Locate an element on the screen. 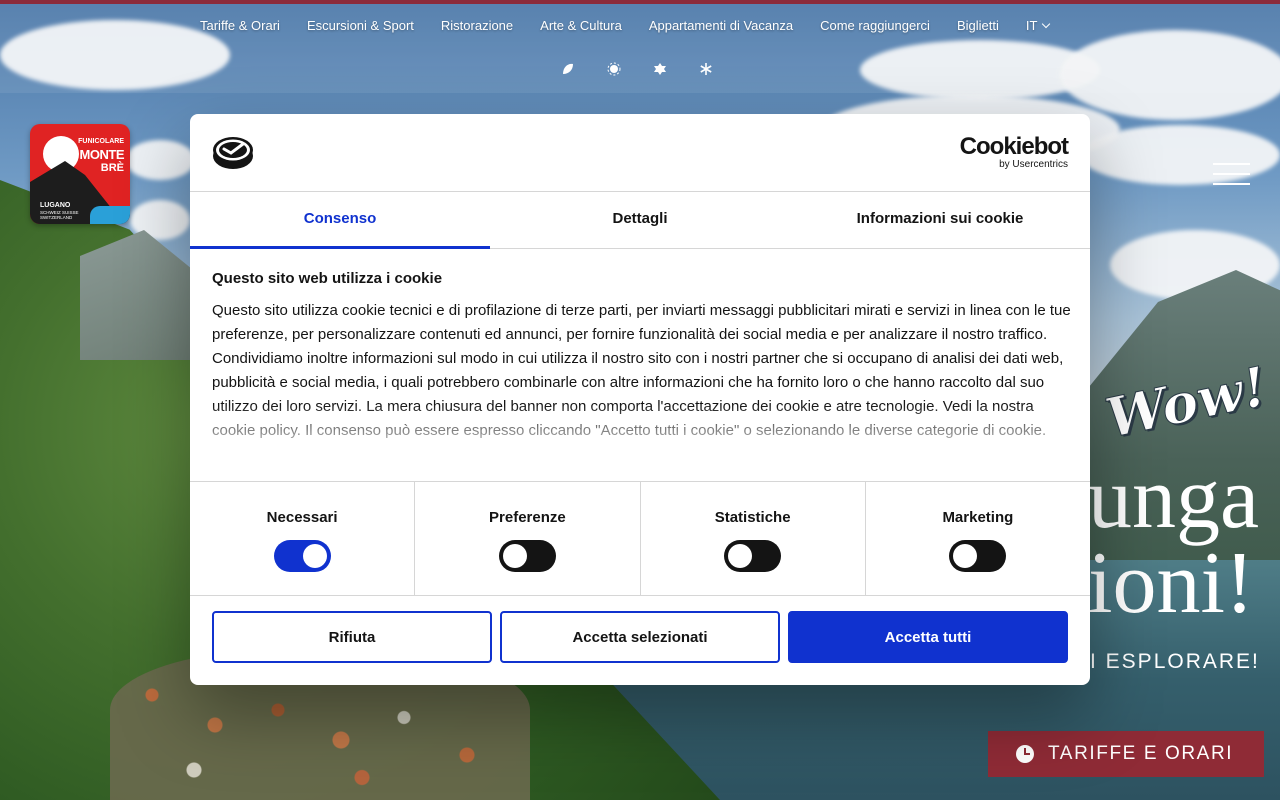 This screenshot has height=800, width=1280. tariffe-orari-button: TARIFFE E ORARI is located at coordinates (1126, 754).